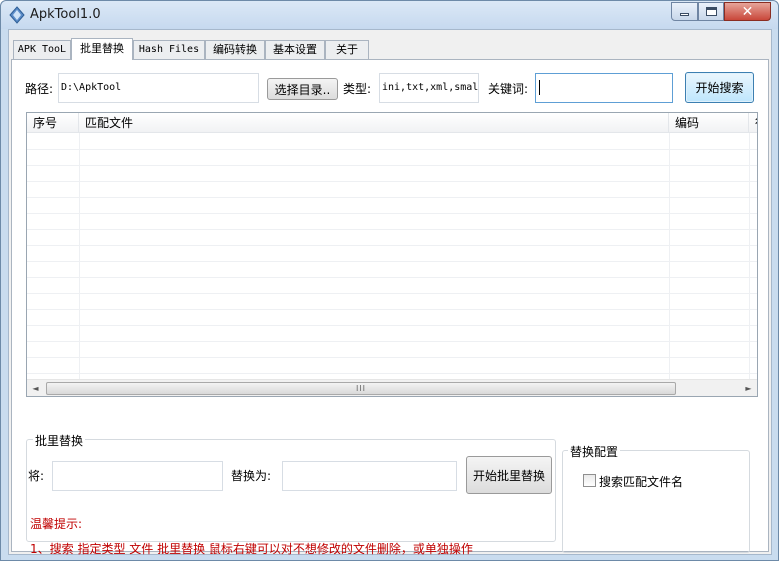 This screenshot has width=779, height=561. I want to click on text-caret, so click(539, 87).